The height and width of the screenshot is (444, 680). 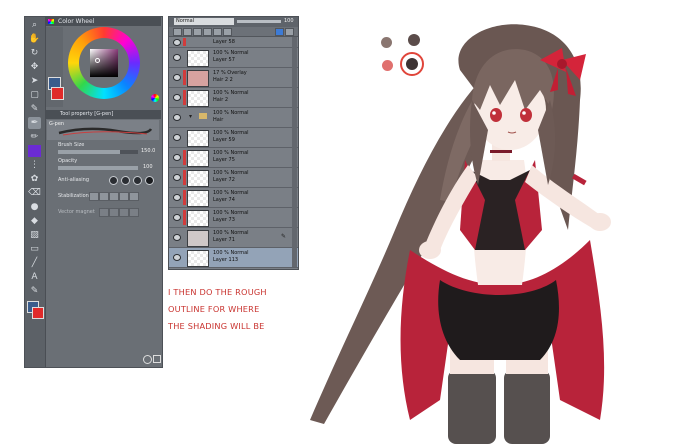 I want to click on operation-icon: ➤, so click(x=34, y=81).